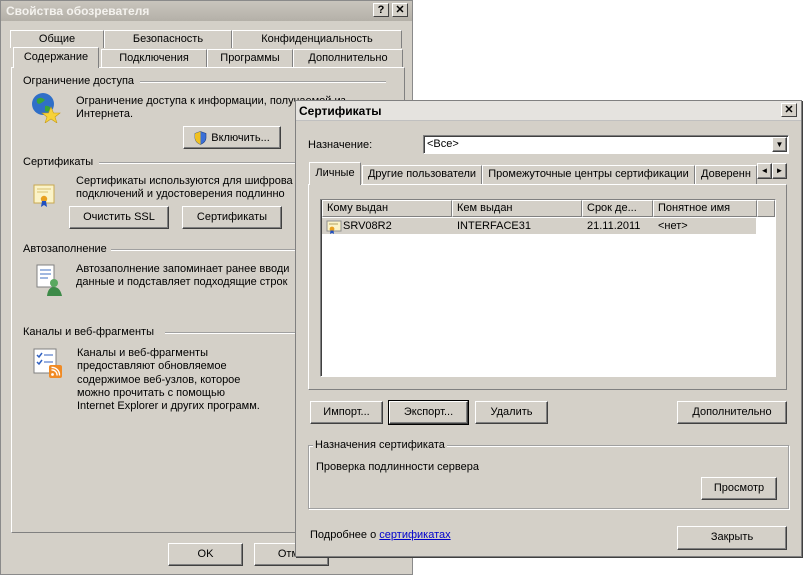  I want to click on tab-general: Общие, so click(57, 39).